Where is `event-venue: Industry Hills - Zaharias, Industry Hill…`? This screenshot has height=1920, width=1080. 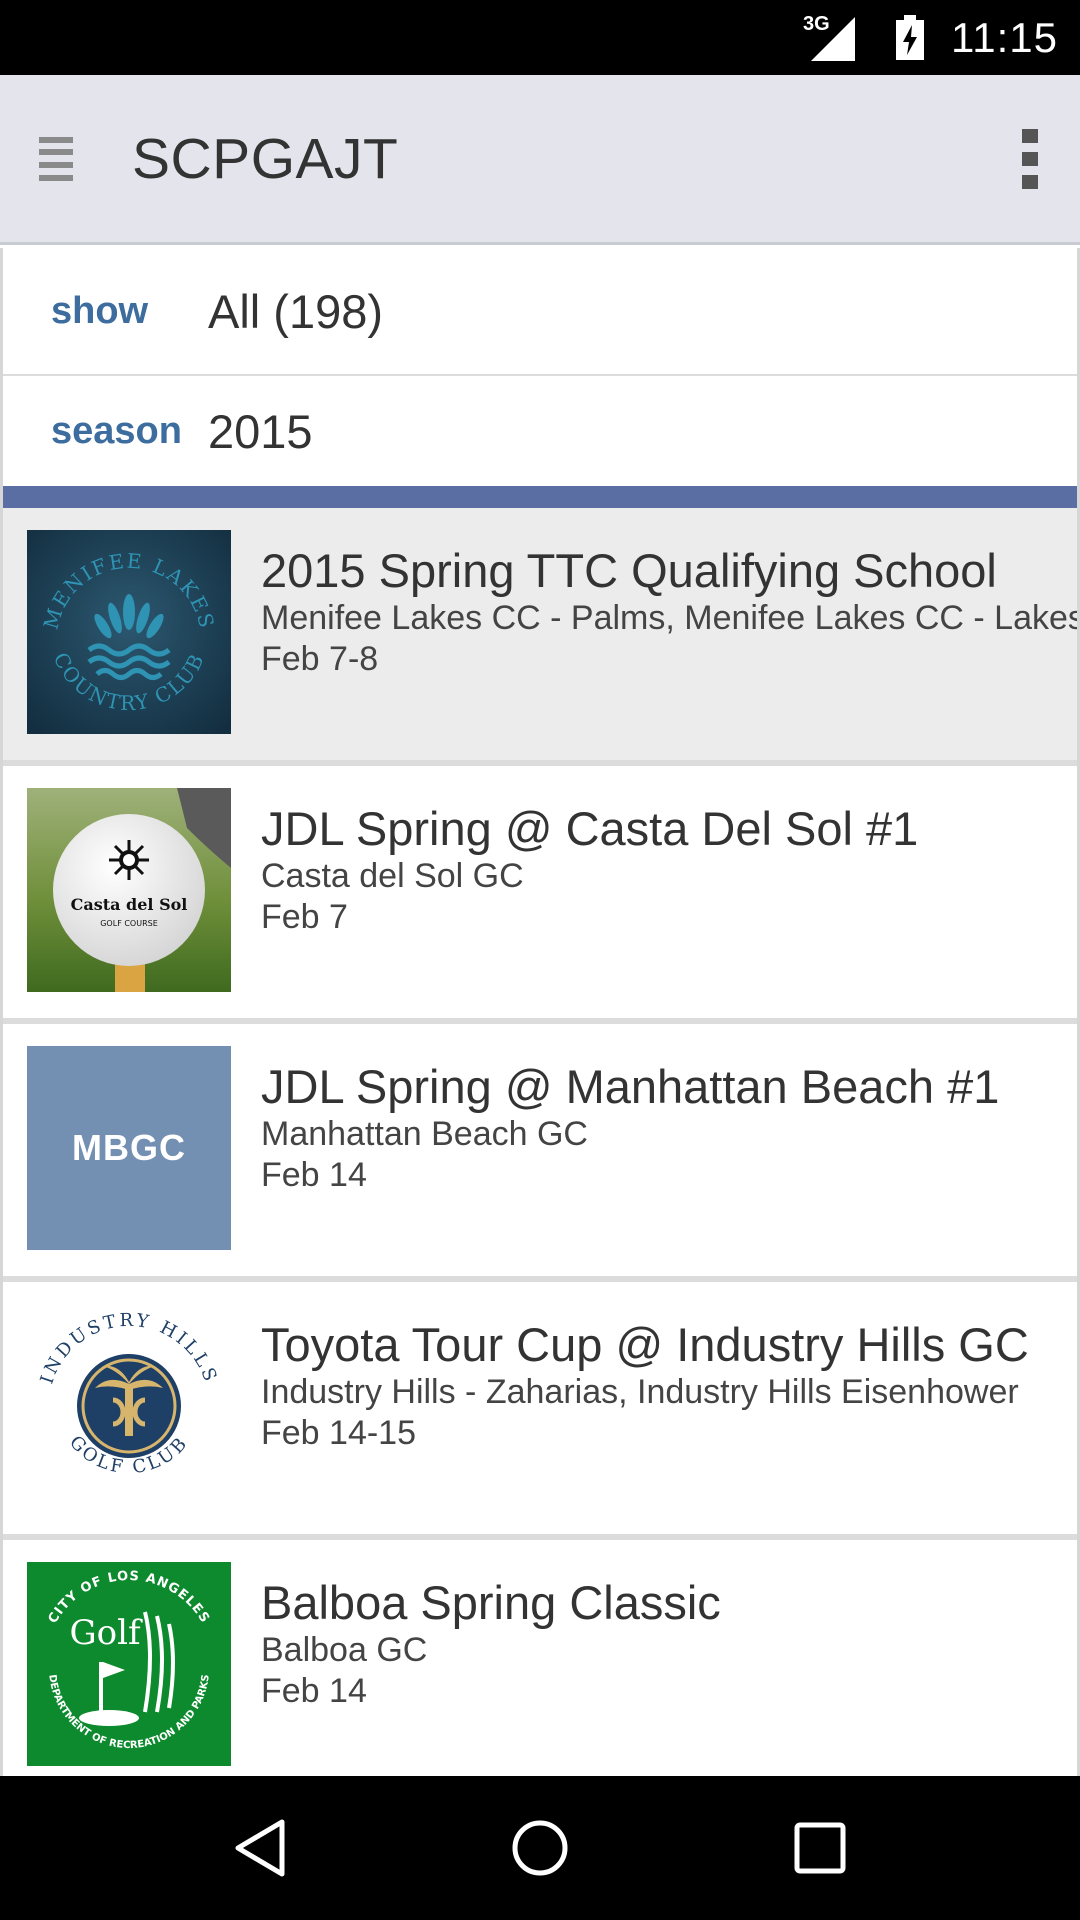 event-venue: Industry Hills - Zaharias, Industry Hill… is located at coordinates (640, 1392).